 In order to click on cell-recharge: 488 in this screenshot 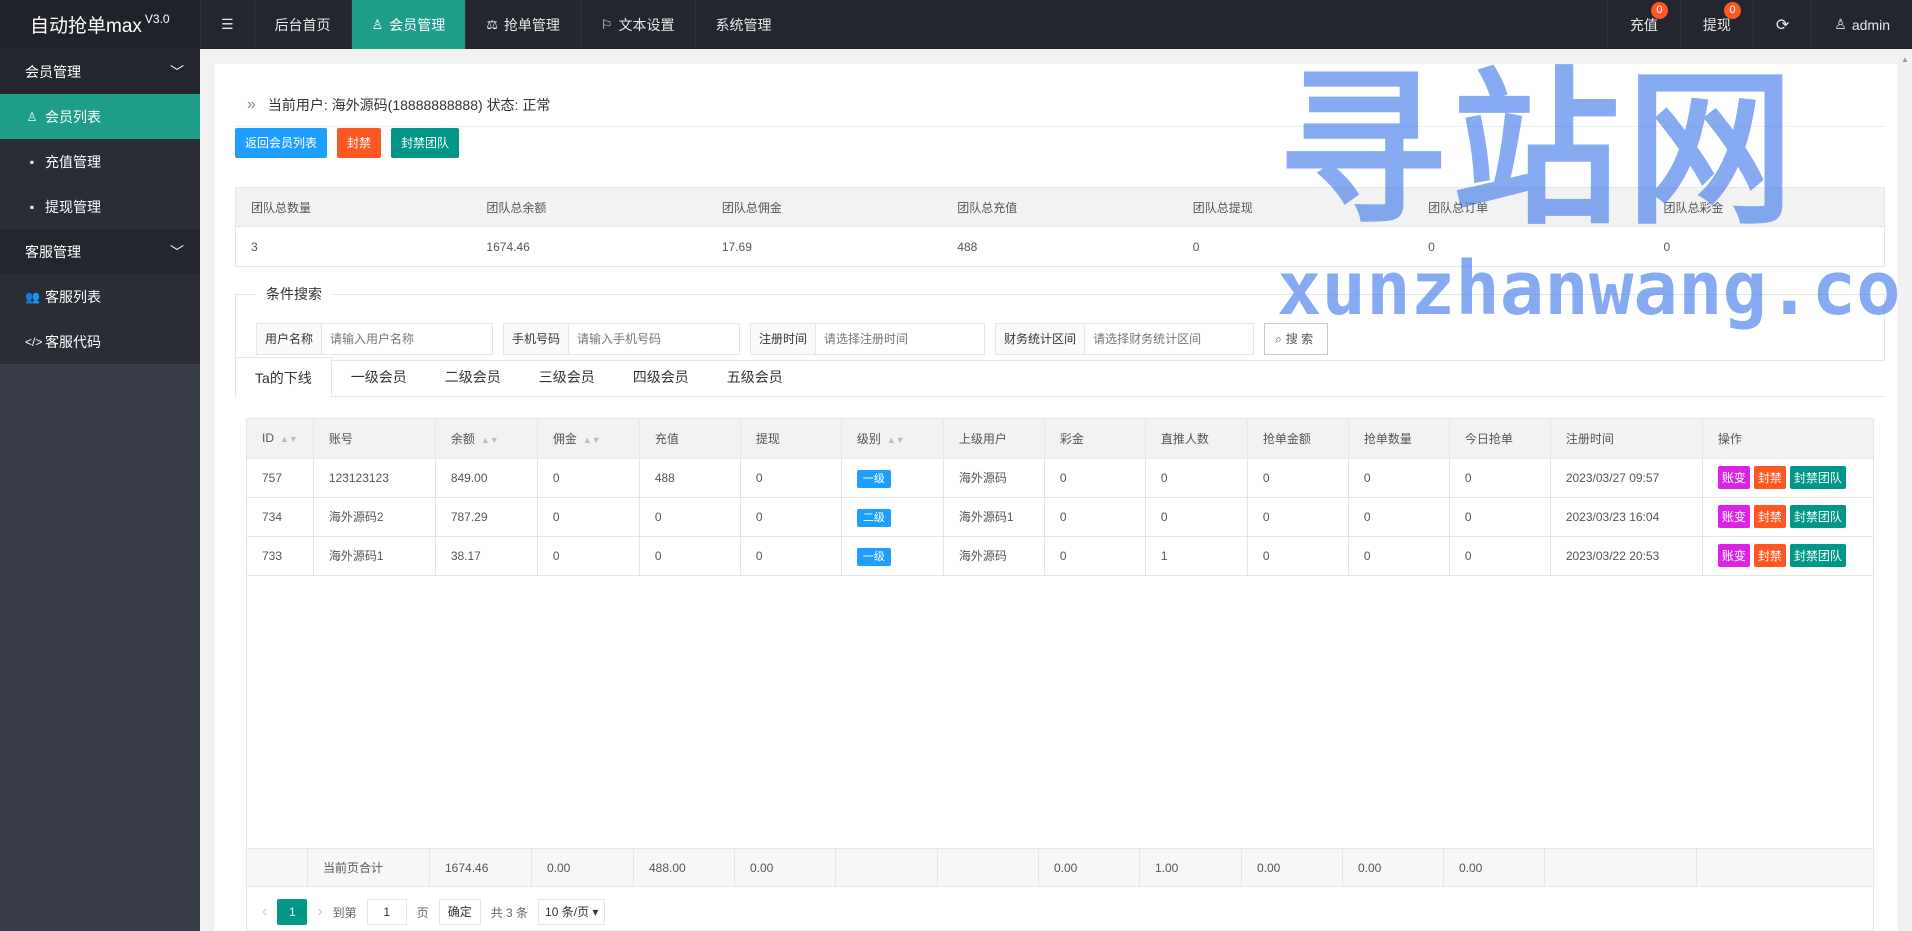, I will do `click(690, 478)`.